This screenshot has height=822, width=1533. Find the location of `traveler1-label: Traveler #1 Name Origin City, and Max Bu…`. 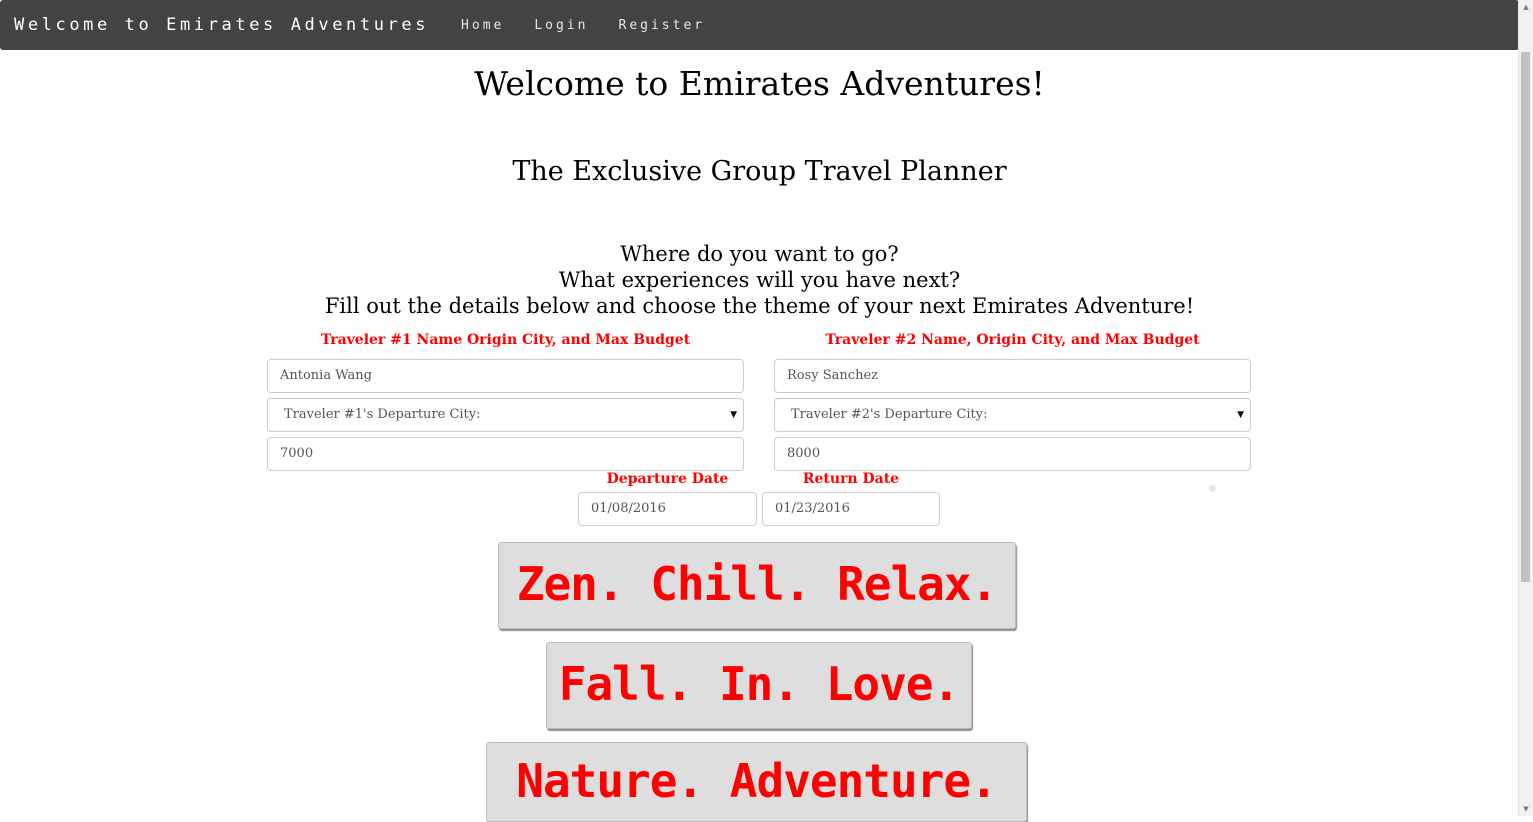

traveler1-label: Traveler #1 Name Origin City, and Max Bu… is located at coordinates (505, 340).